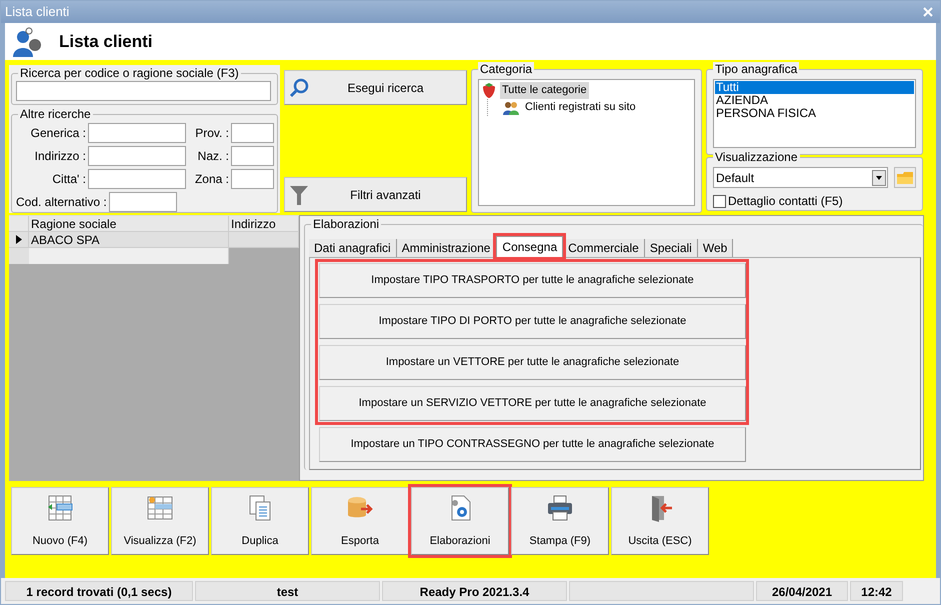 Image resolution: width=941 pixels, height=605 pixels. I want to click on toolbar-button: Esporta, so click(360, 521).